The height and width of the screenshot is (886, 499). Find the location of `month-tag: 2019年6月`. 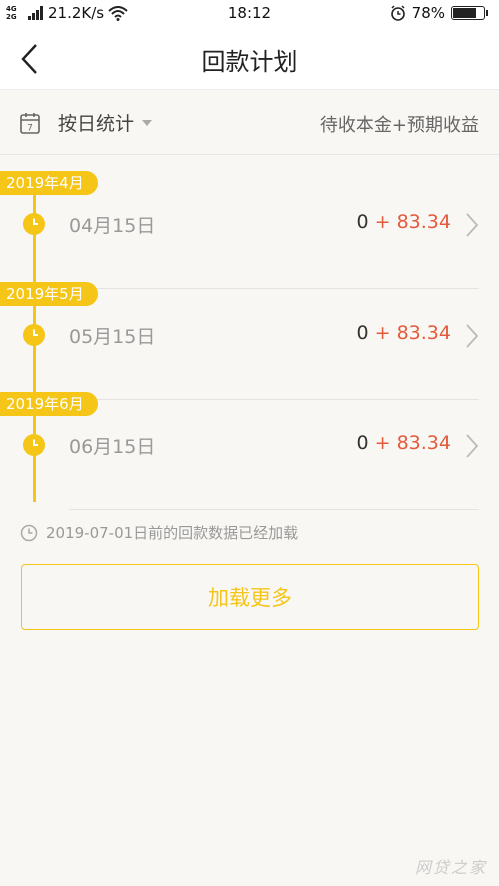

month-tag: 2019年6月 is located at coordinates (49, 404).